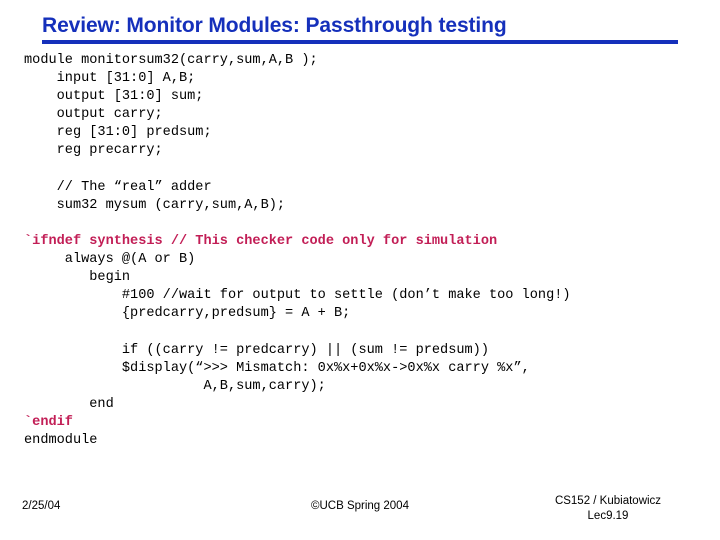 Image resolution: width=720 pixels, height=540 pixels. What do you see at coordinates (48, 422) in the screenshot?
I see `code-line: `endif` at bounding box center [48, 422].